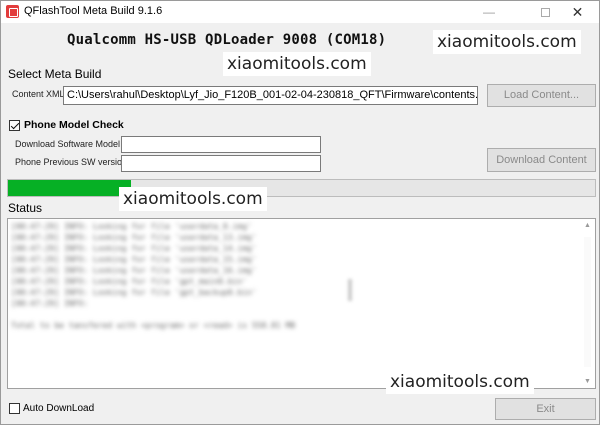 Image resolution: width=600 pixels, height=425 pixels. Describe the element at coordinates (350, 290) in the screenshot. I see `log-artifact` at that location.